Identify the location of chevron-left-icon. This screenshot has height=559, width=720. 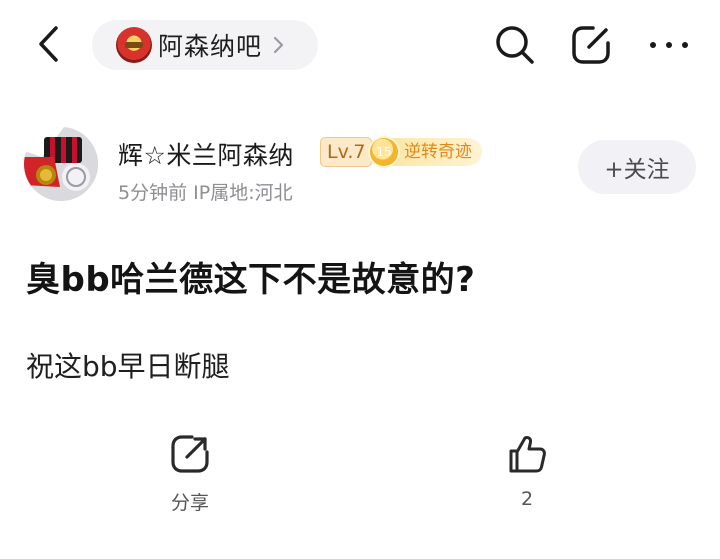
(48, 44).